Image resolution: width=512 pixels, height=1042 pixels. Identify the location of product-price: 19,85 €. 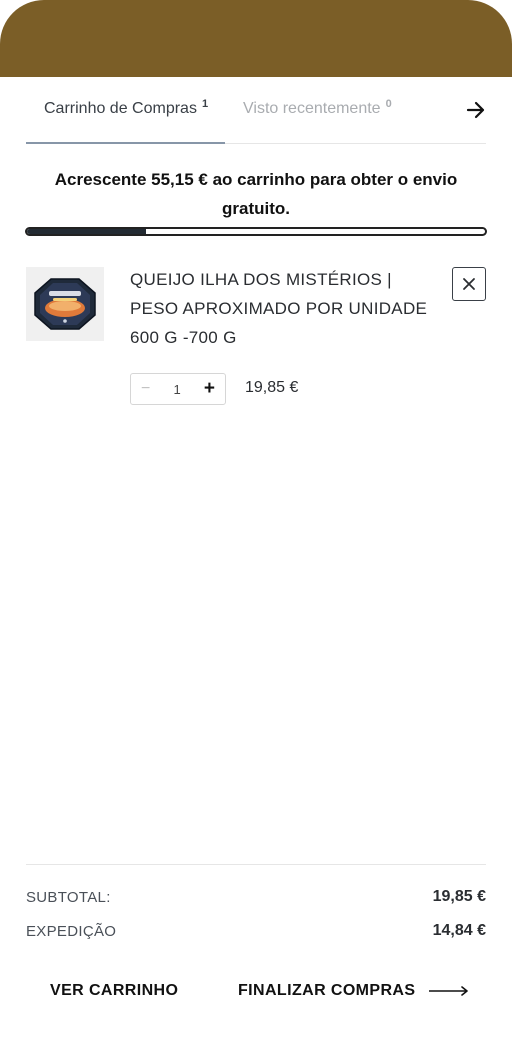
(272, 387).